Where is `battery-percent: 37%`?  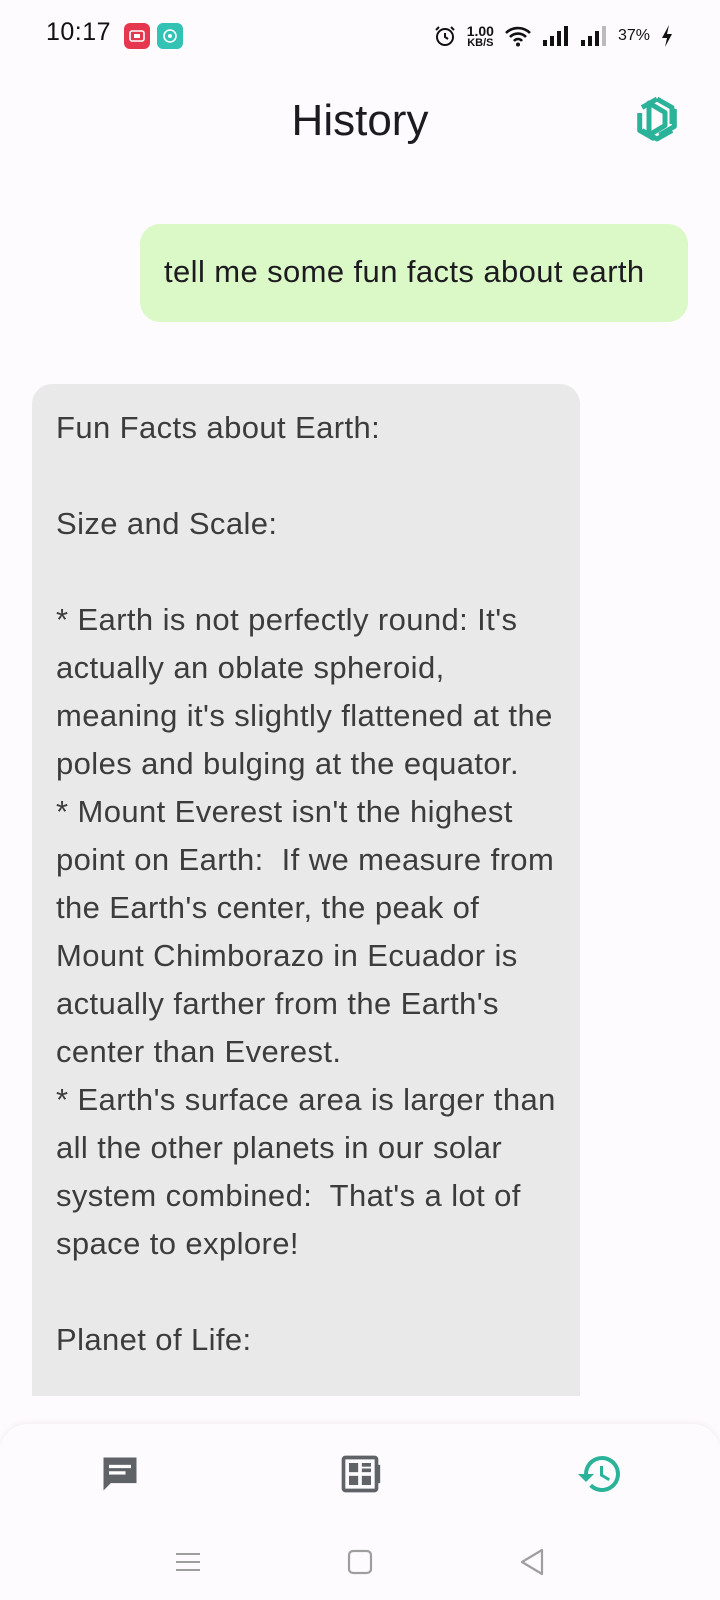
battery-percent: 37% is located at coordinates (633, 35).